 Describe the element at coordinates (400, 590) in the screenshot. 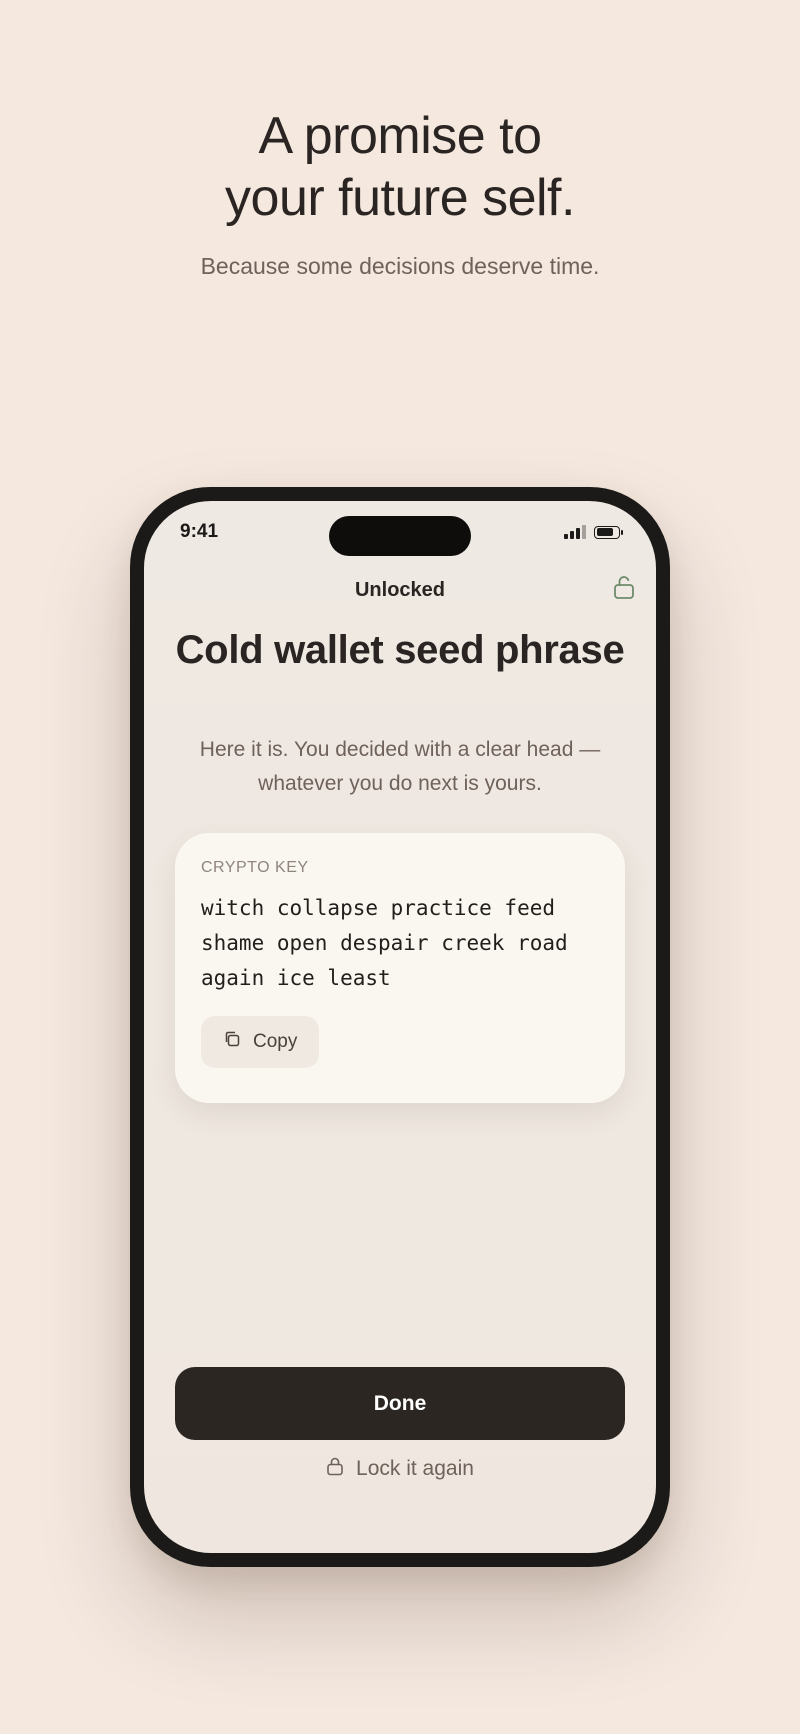

I see `nav-title: Unlocked` at that location.